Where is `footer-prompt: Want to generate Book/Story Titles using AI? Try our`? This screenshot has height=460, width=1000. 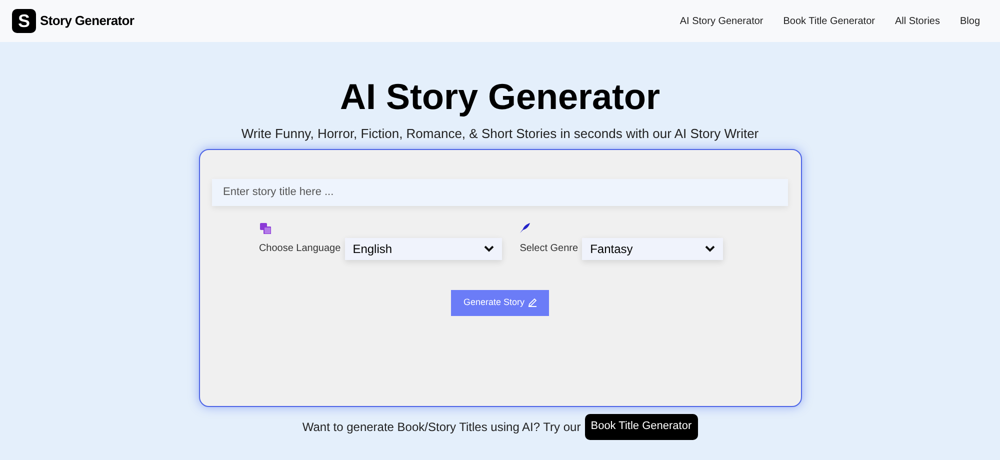 footer-prompt: Want to generate Book/Story Titles using AI? Try our is located at coordinates (441, 427).